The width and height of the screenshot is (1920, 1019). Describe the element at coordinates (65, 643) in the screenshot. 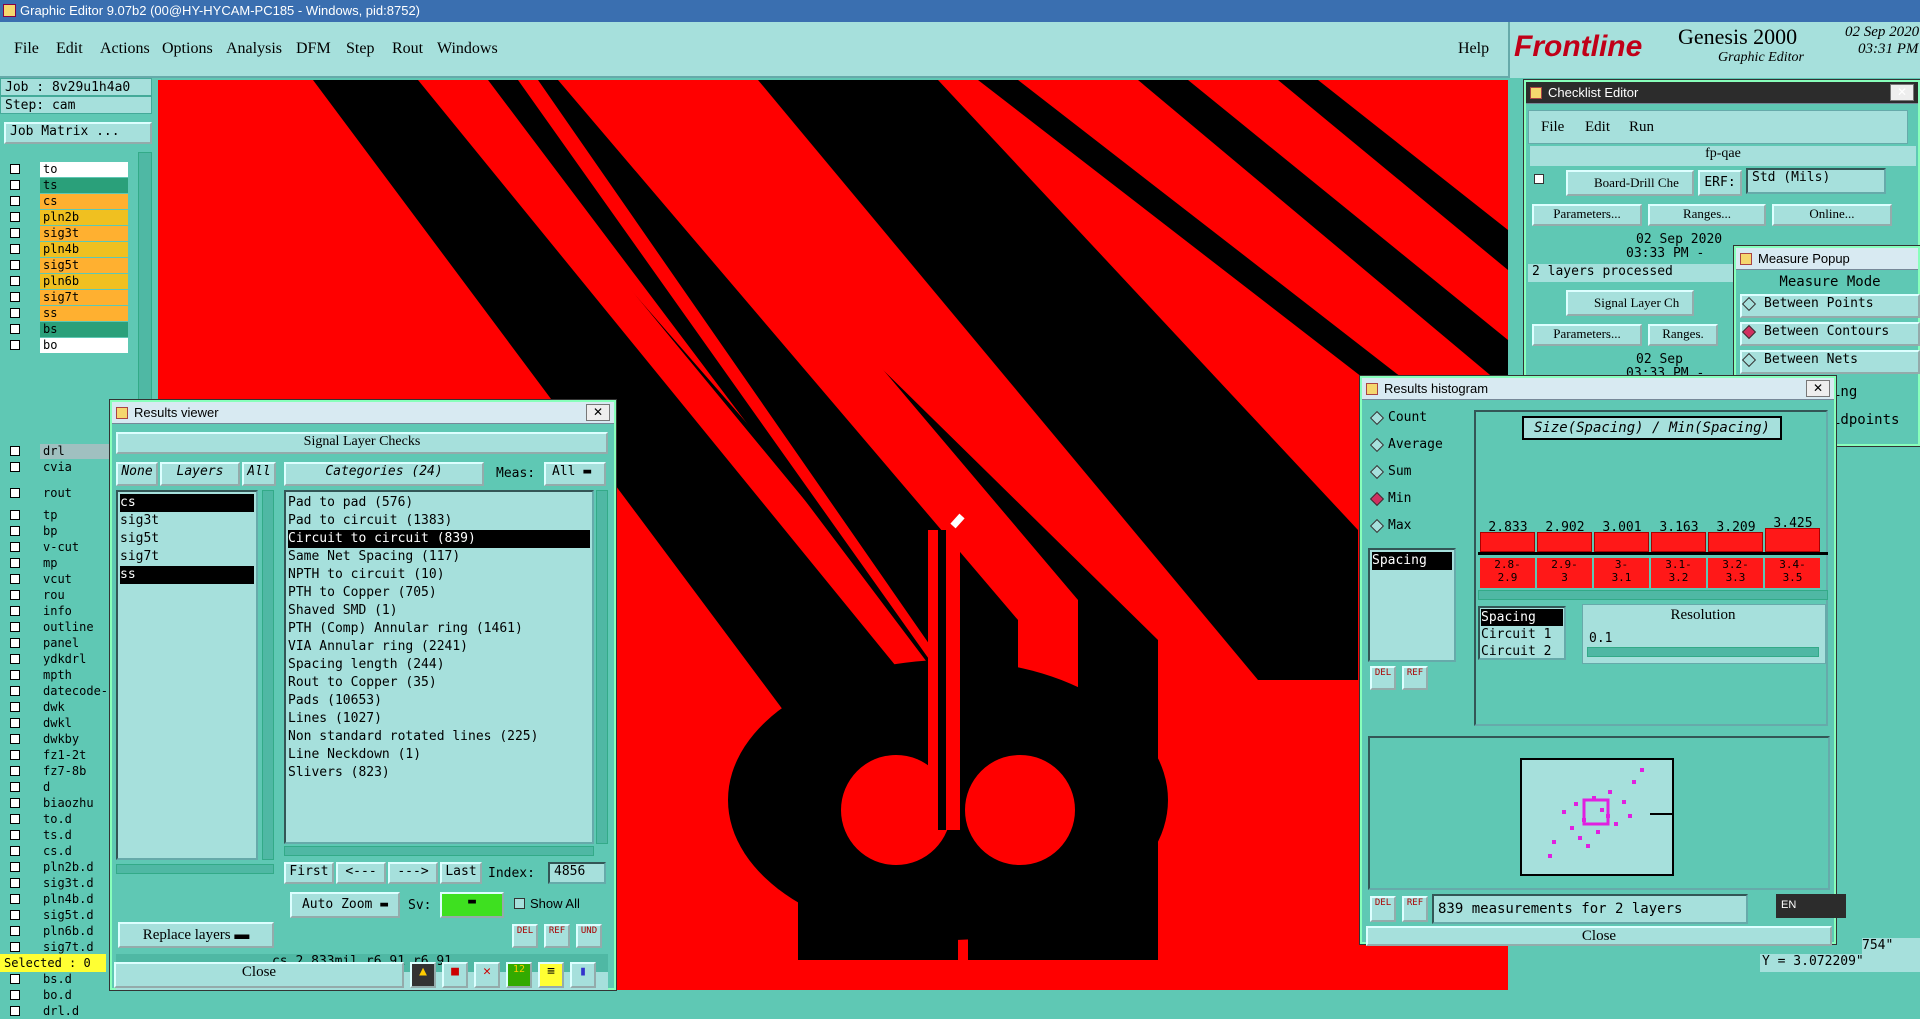

I see `layer-row: panel` at that location.